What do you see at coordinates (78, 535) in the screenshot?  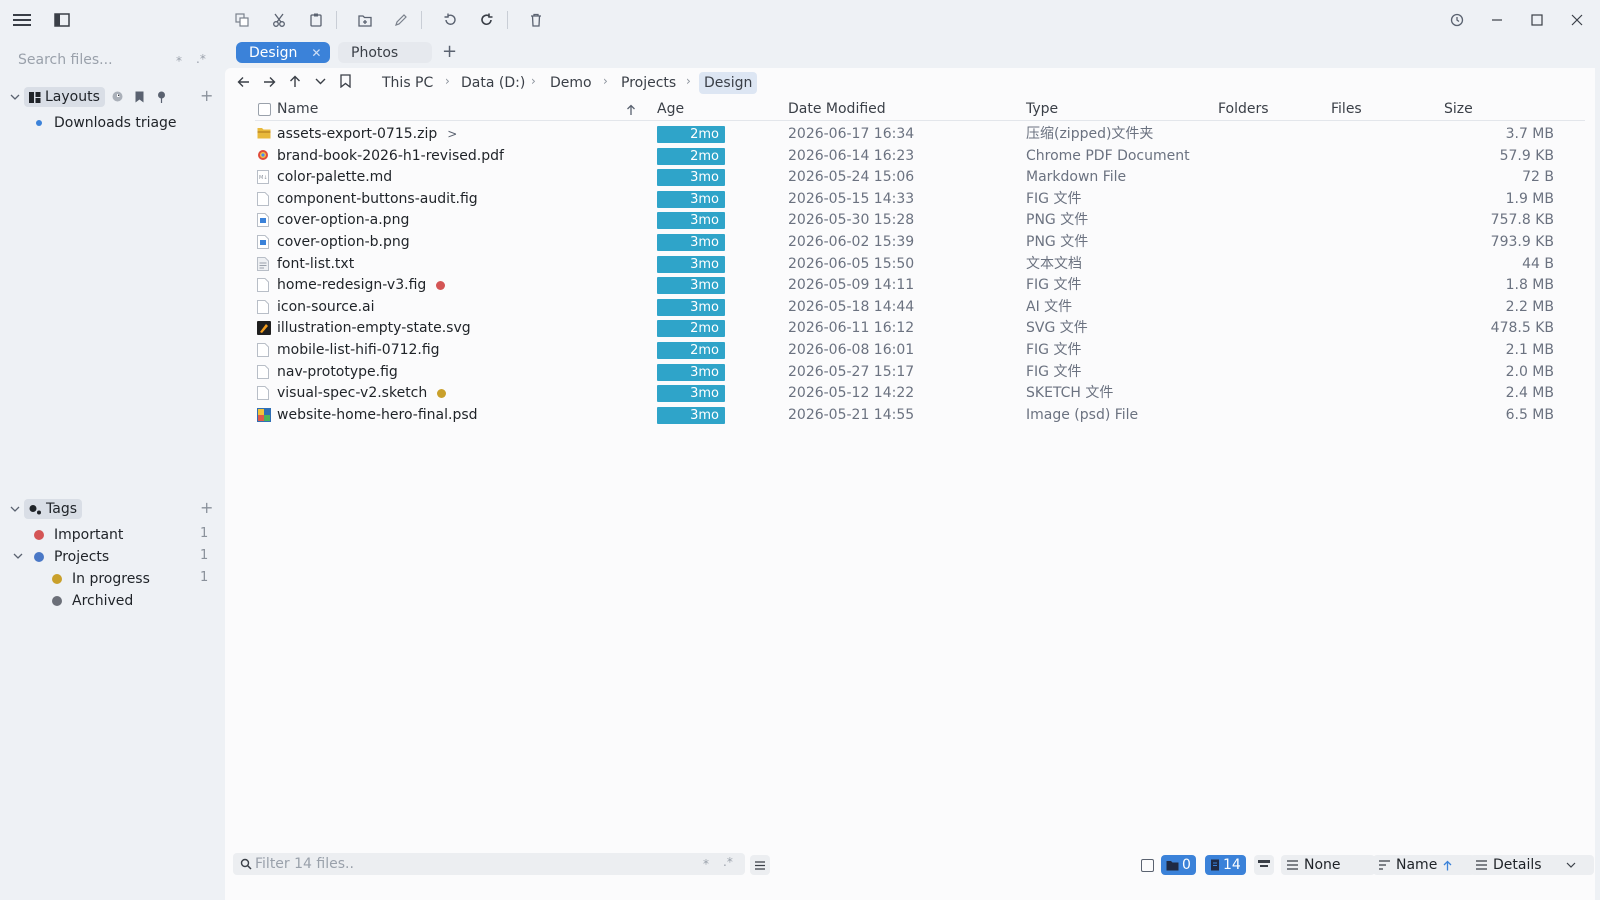 I see `tag-item-important: Important` at bounding box center [78, 535].